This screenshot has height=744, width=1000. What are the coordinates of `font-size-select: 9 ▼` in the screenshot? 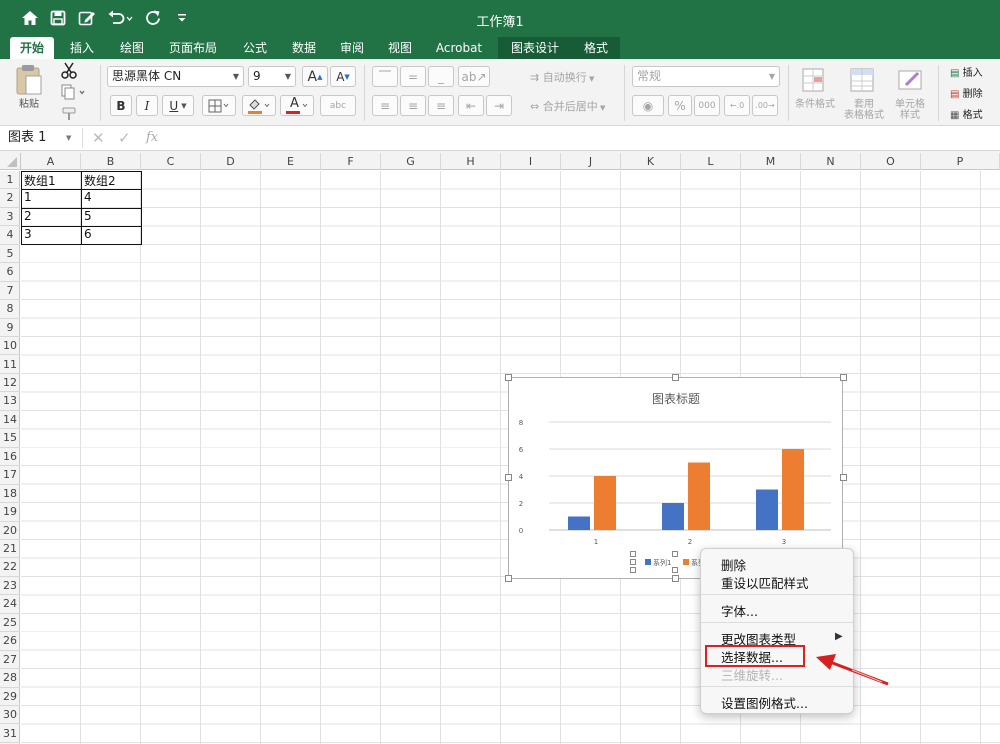 It's located at (272, 76).